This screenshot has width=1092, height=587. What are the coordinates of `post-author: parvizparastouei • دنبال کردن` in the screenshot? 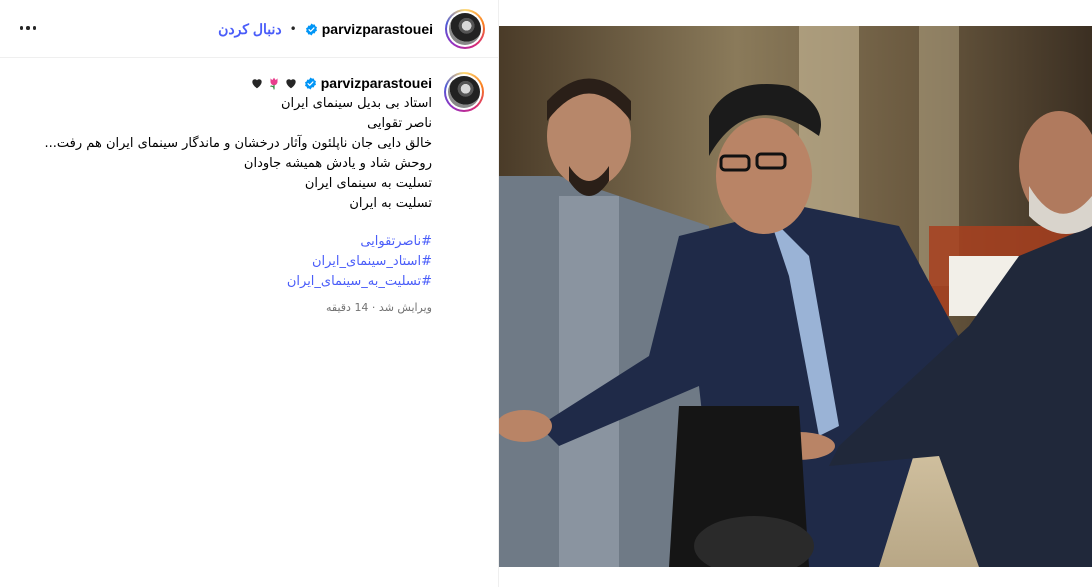 It's located at (351, 29).